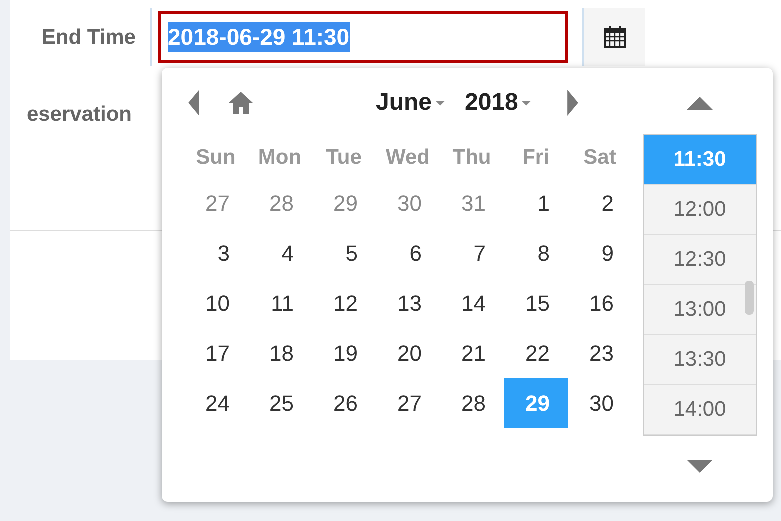 The height and width of the screenshot is (521, 781). I want to click on calendar-icon, so click(615, 37).